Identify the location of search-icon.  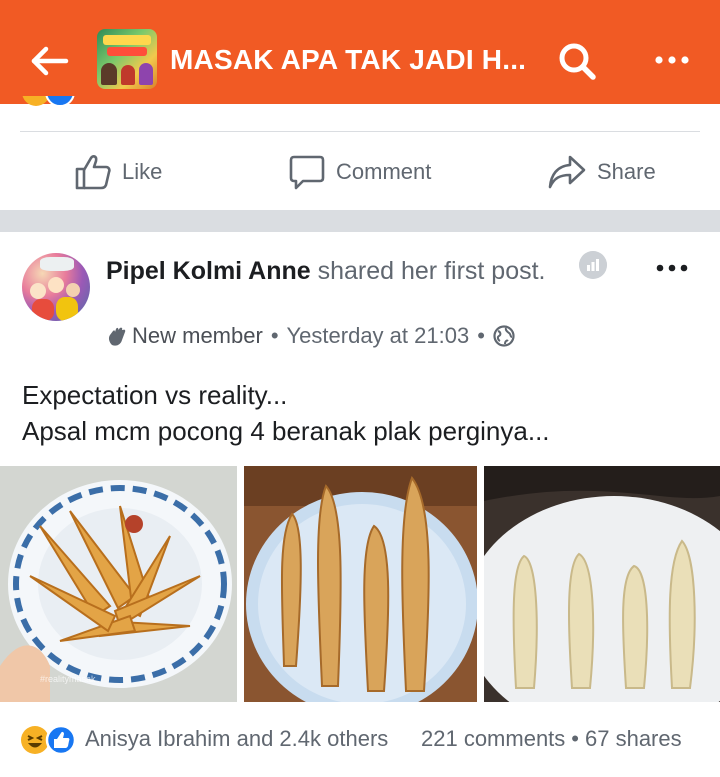
(577, 61).